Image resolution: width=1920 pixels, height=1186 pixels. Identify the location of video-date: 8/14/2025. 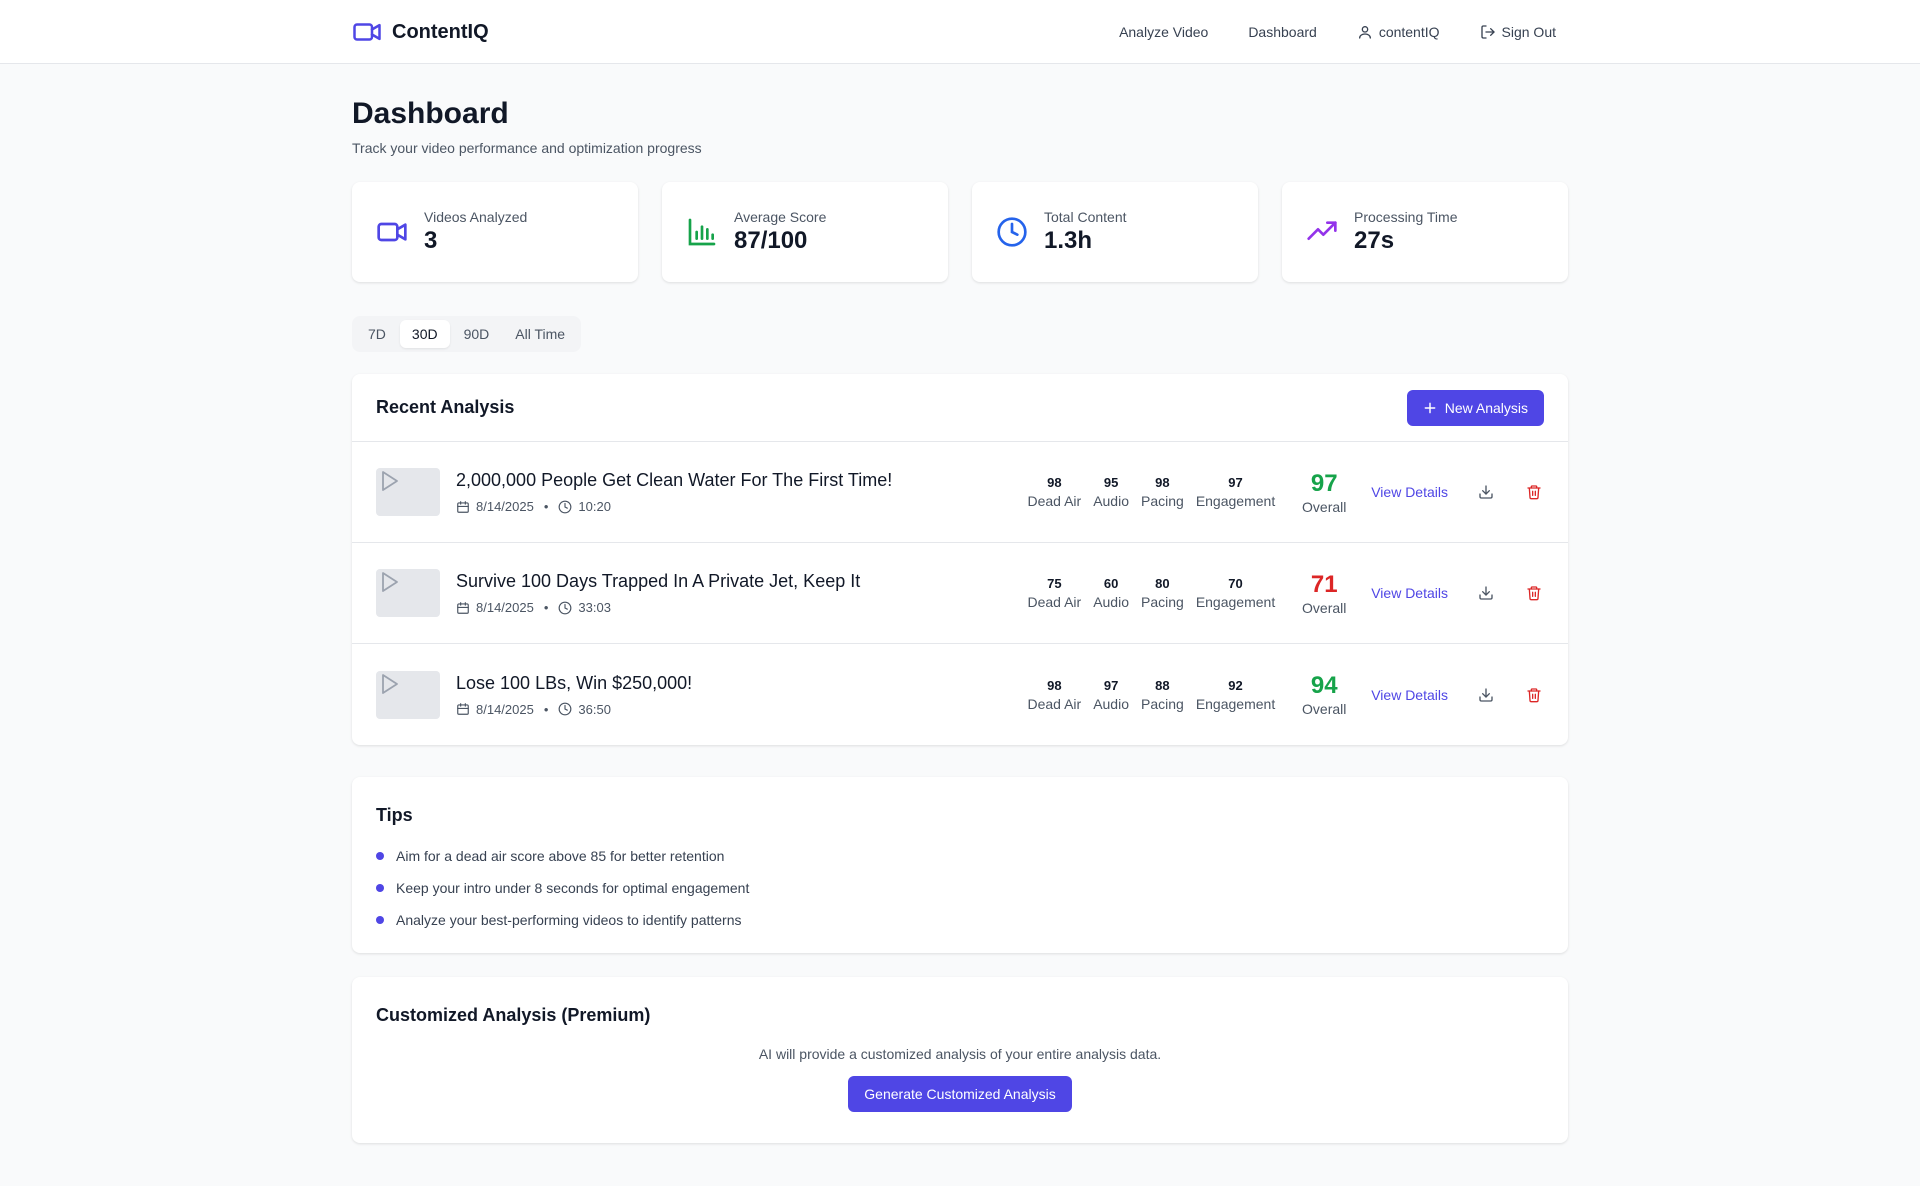
(505, 709).